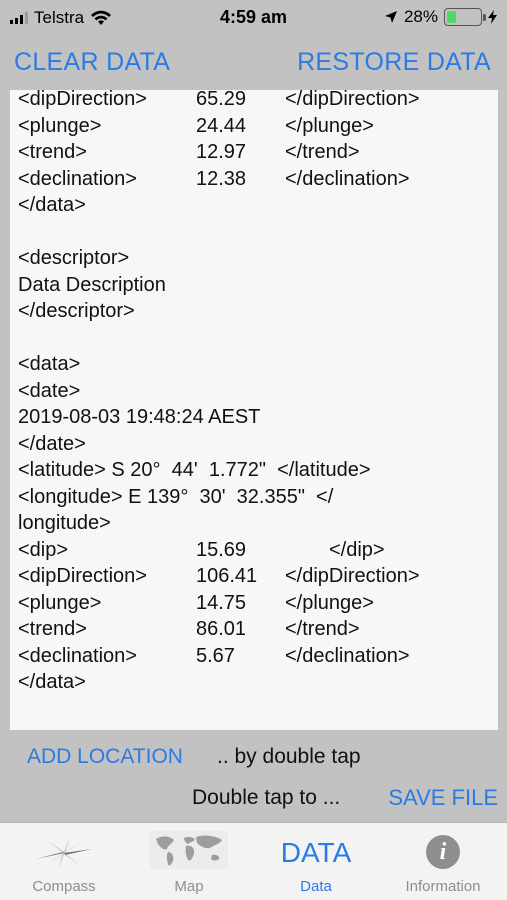 The height and width of the screenshot is (900, 507). What do you see at coordinates (105, 757) in the screenshot?
I see `add-location-button: ADD LOCATION` at bounding box center [105, 757].